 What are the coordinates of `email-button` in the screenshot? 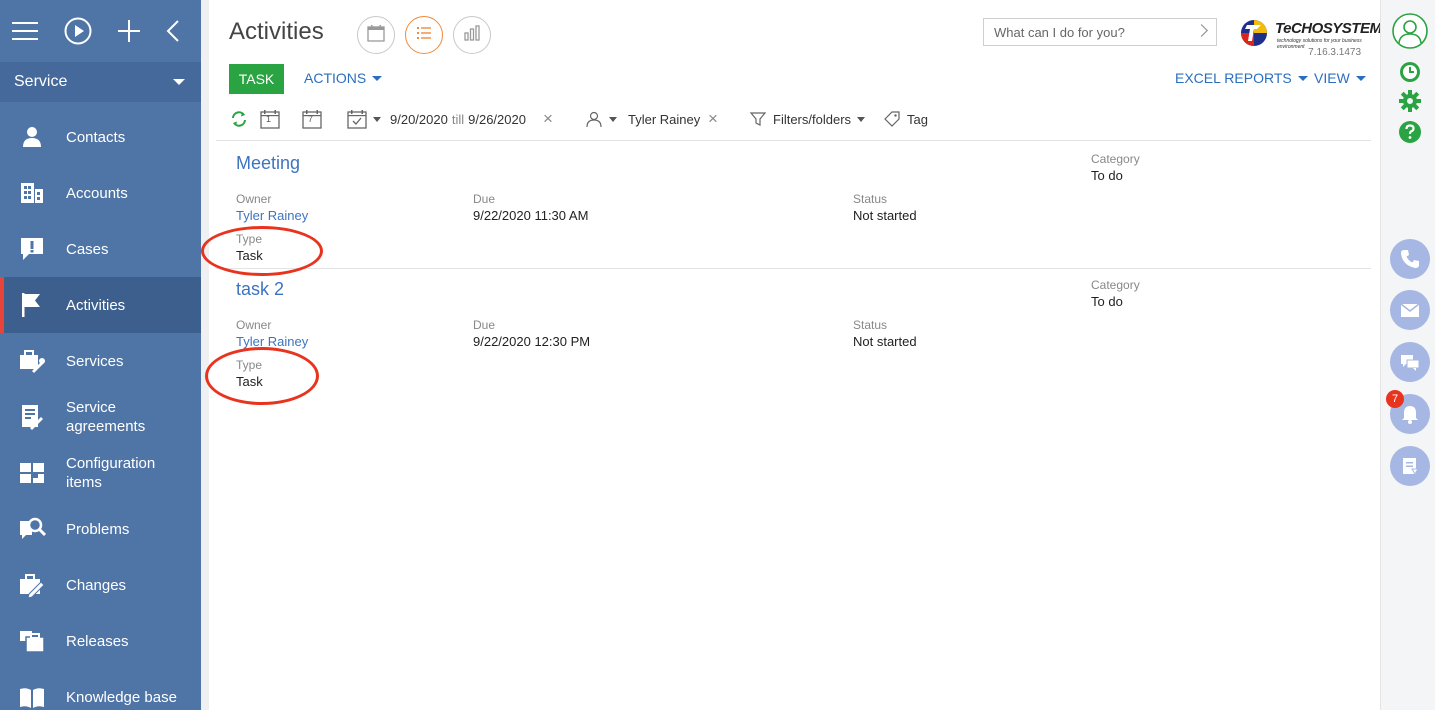 It's located at (1410, 310).